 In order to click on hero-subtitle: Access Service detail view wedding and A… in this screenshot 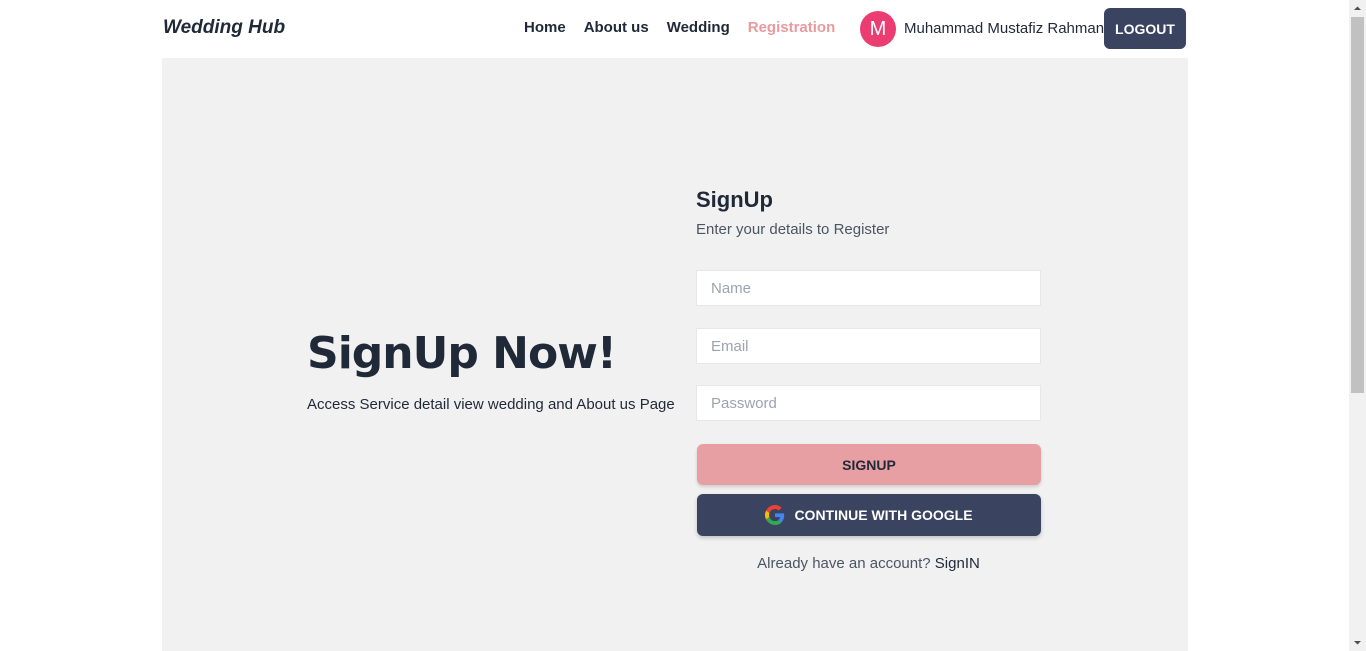, I will do `click(491, 404)`.